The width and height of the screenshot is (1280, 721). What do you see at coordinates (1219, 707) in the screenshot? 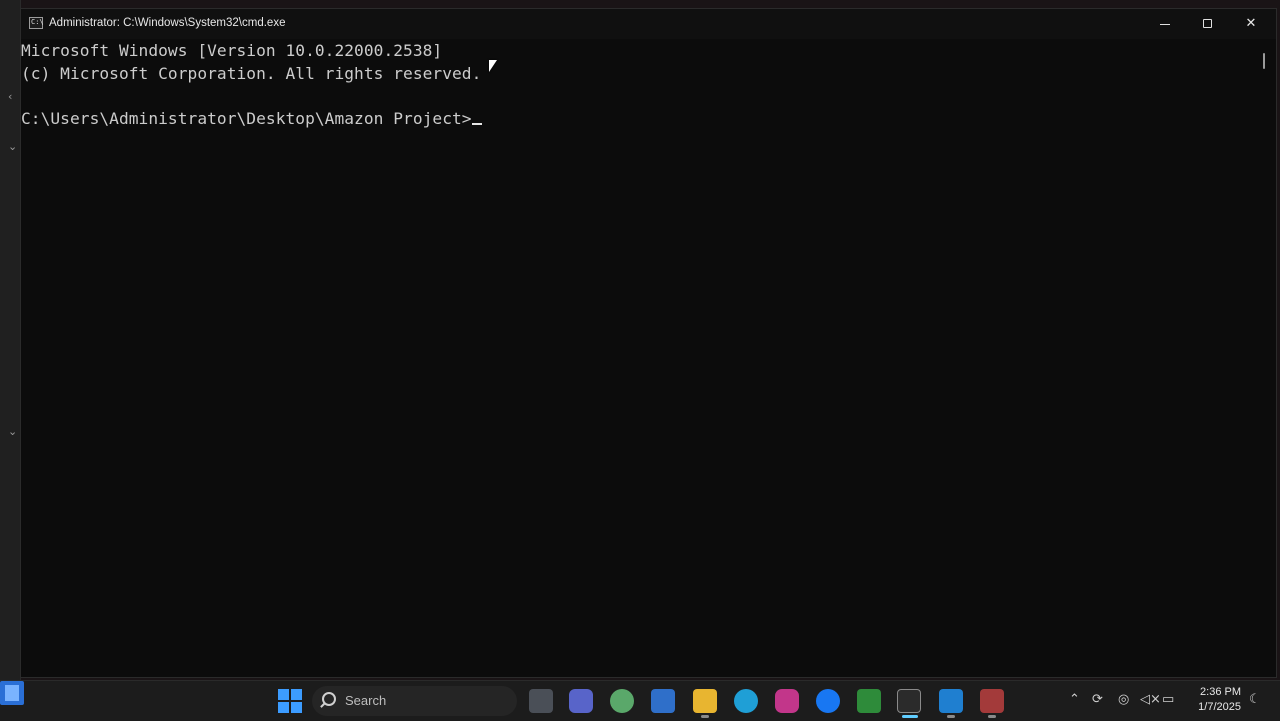
I see `clock-date: 1/7/2025` at bounding box center [1219, 707].